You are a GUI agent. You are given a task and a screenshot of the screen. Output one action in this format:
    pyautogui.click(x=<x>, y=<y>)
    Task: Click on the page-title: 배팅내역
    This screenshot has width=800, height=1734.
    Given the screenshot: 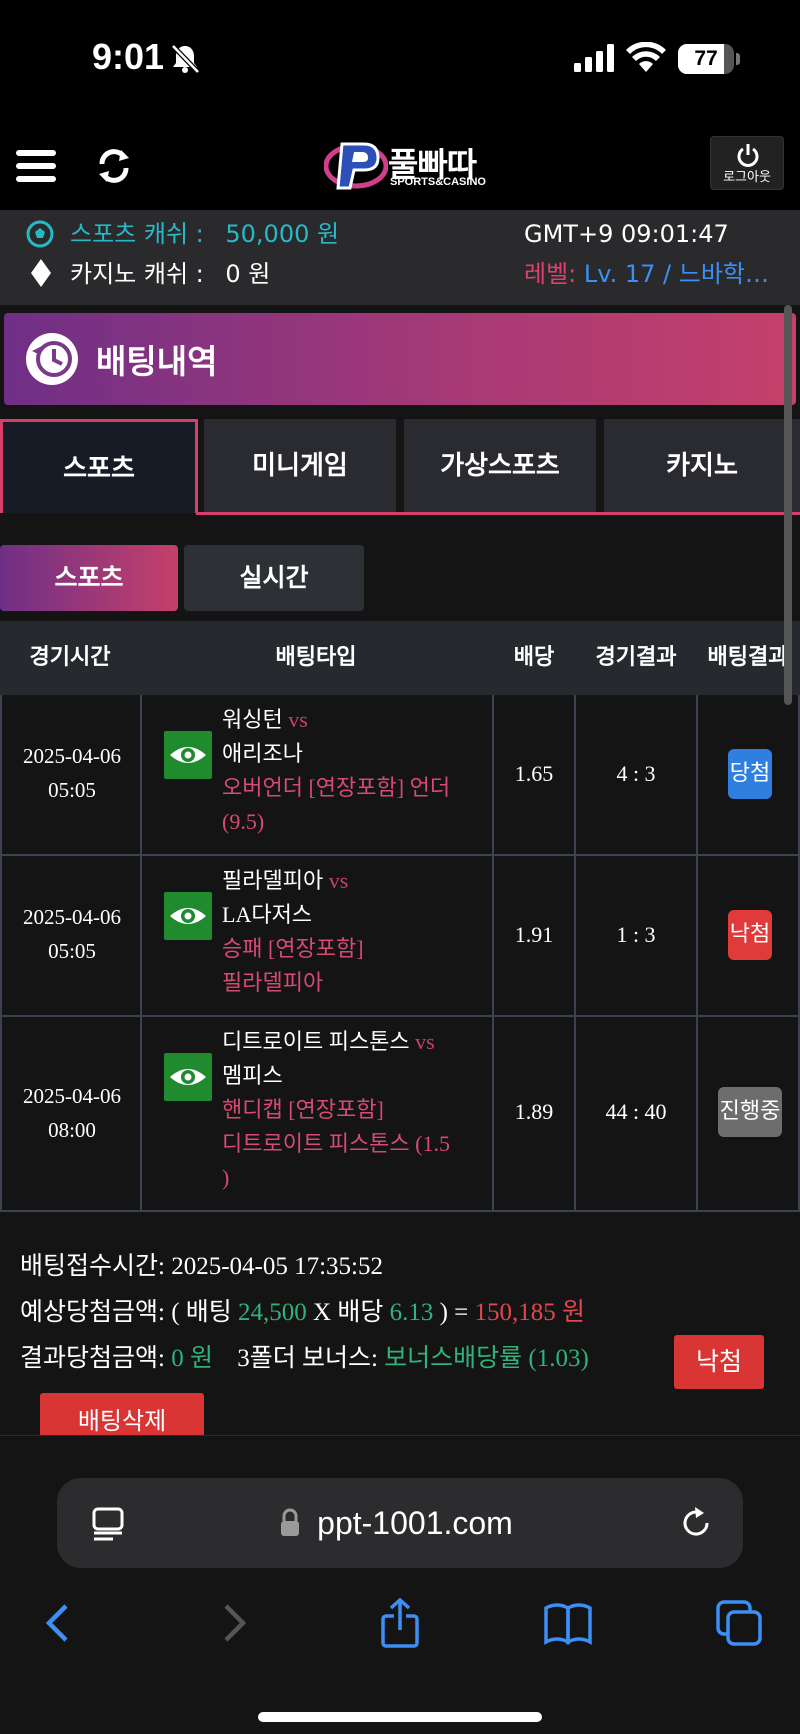 What is the action you would take?
    pyautogui.click(x=157, y=361)
    